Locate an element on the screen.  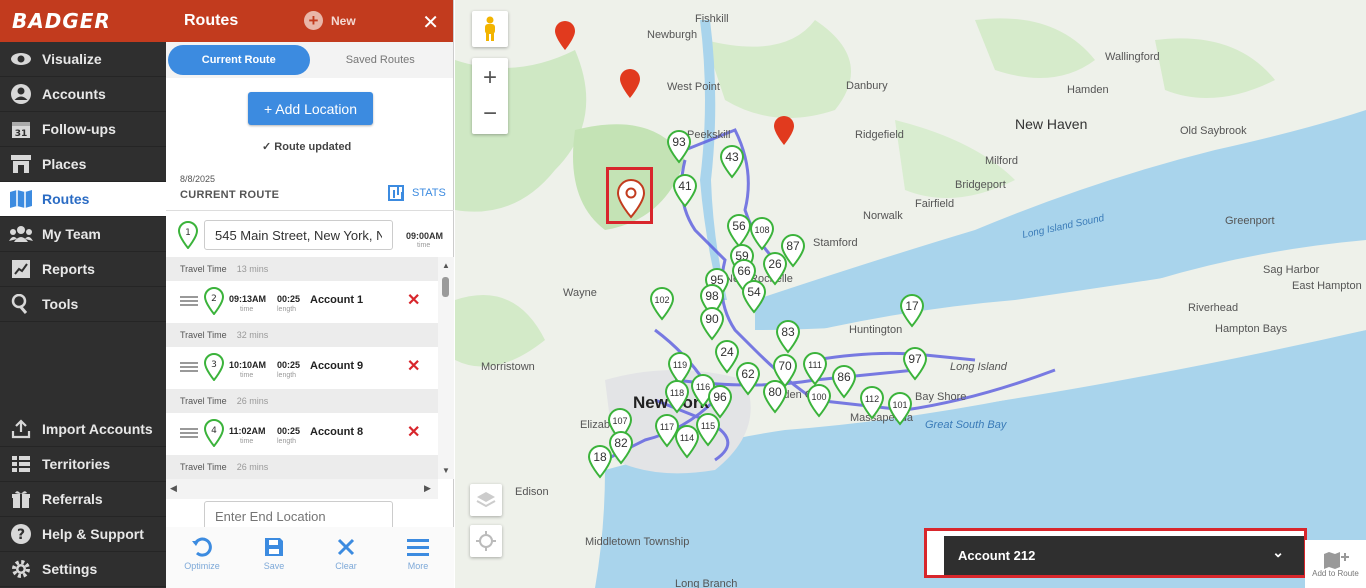
green-pin-label: 80 is located at coordinates (775, 392).